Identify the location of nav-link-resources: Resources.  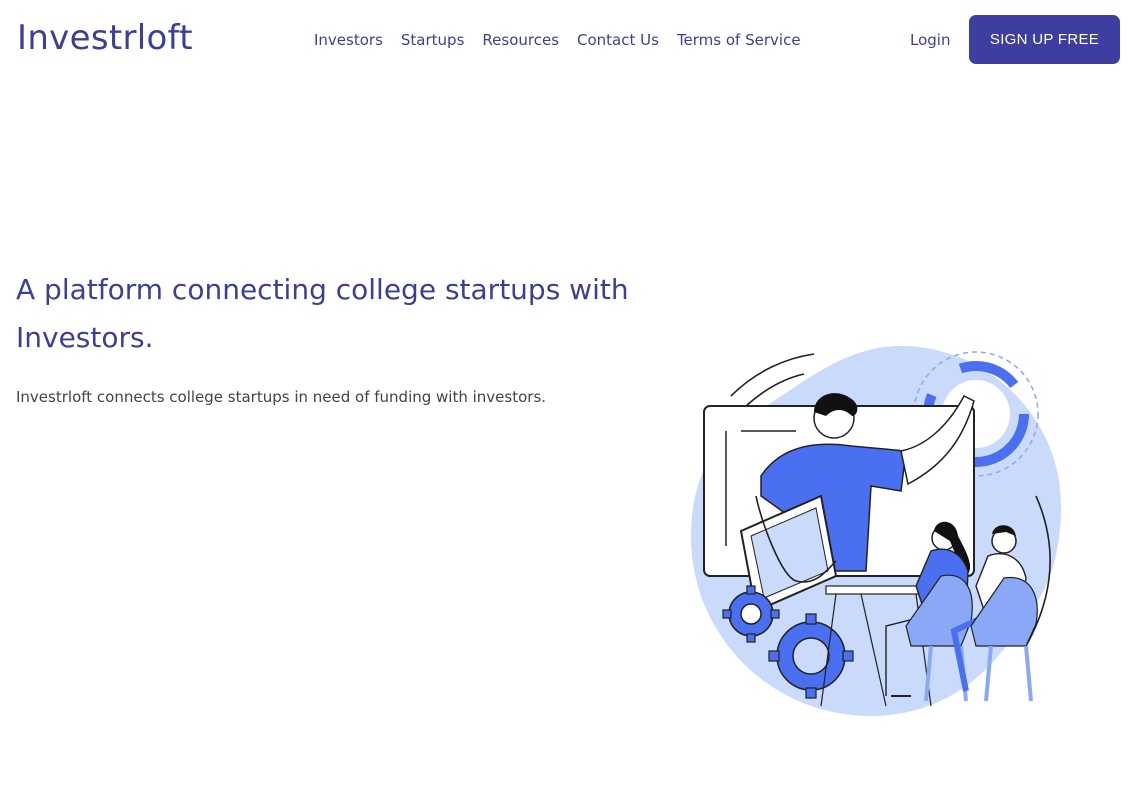
(520, 40).